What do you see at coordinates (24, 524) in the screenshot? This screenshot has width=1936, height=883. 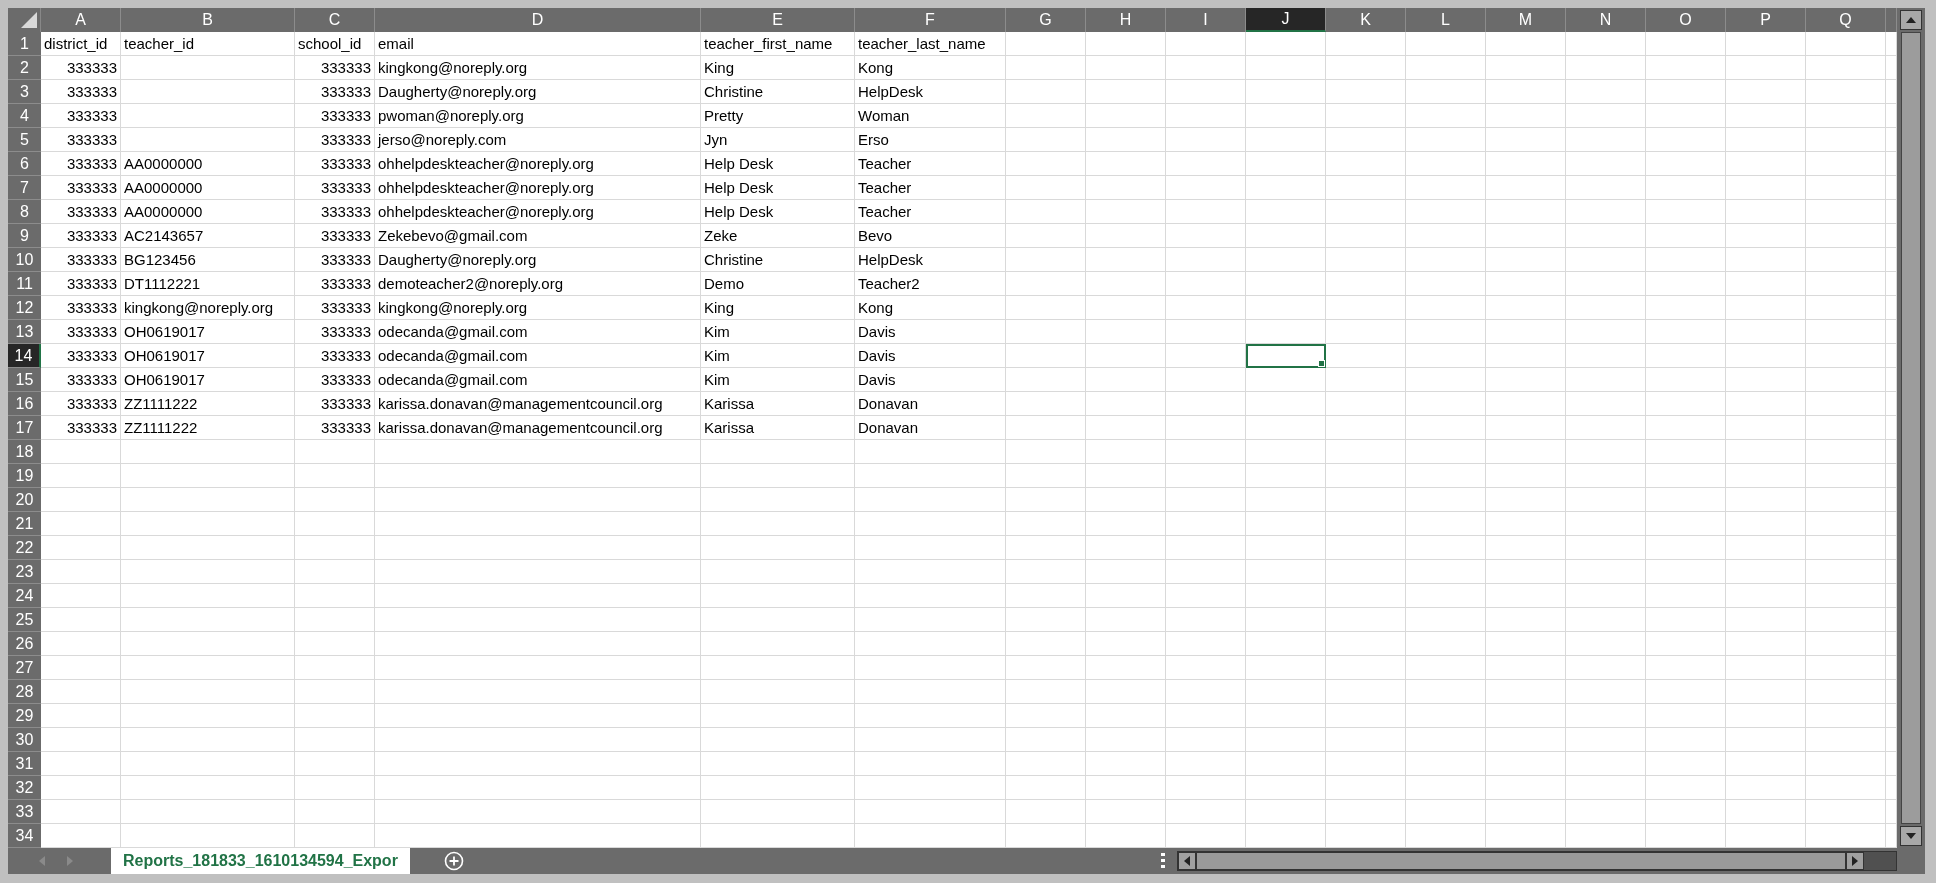 I see `row-header: 21` at bounding box center [24, 524].